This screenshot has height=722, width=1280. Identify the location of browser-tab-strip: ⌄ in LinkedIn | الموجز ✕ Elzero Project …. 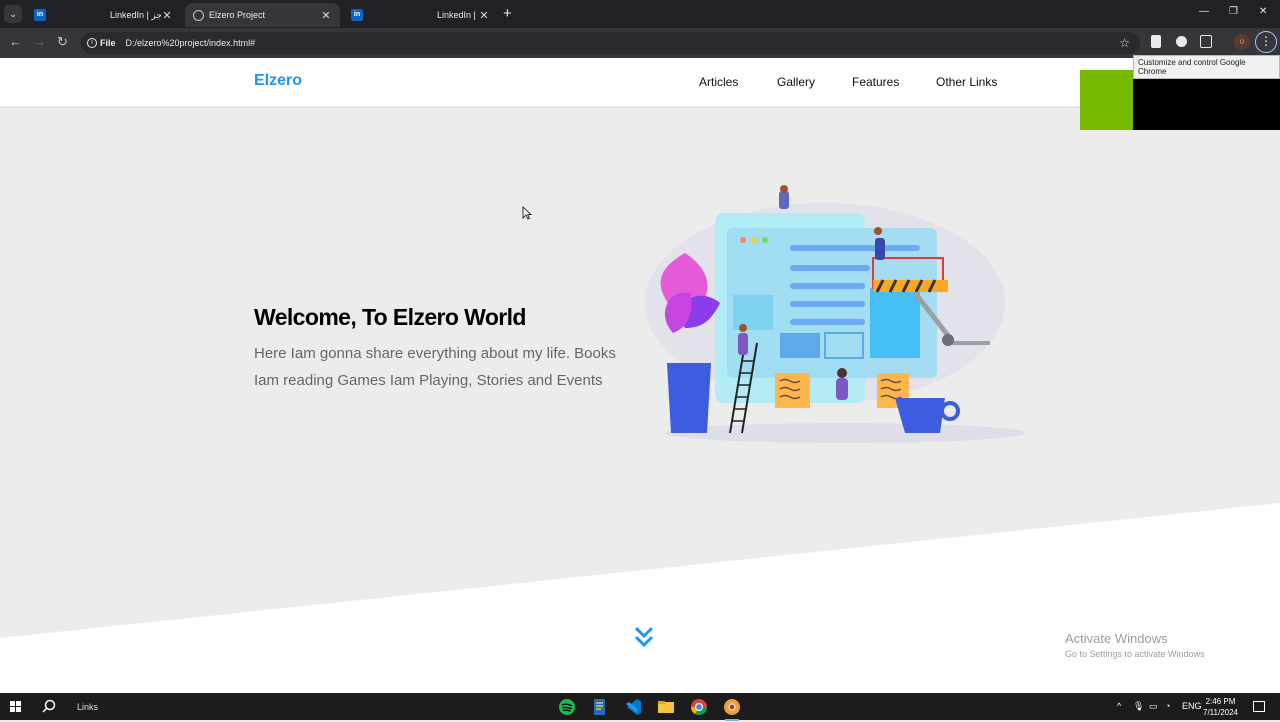
(640, 14).